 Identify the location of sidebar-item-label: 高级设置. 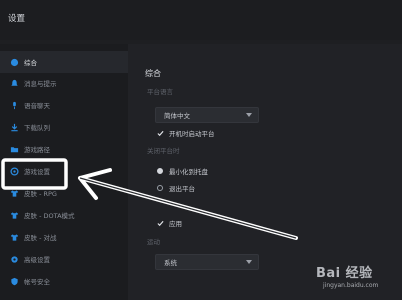
(37, 260).